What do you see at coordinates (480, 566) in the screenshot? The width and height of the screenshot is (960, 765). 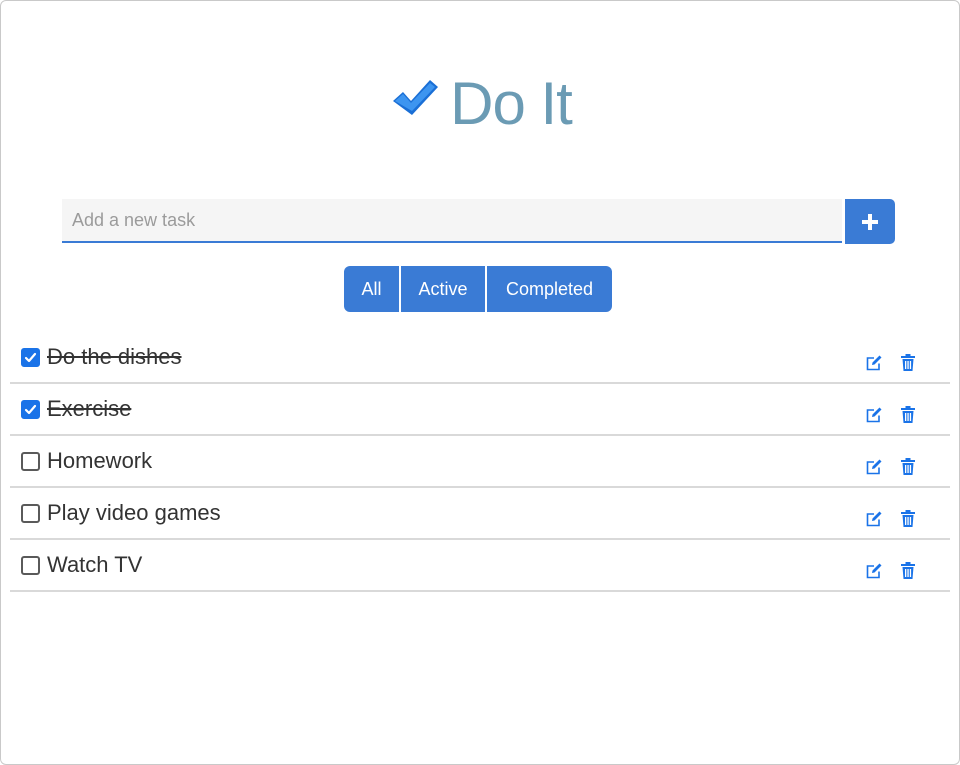 I see `task-item: Watch TV` at bounding box center [480, 566].